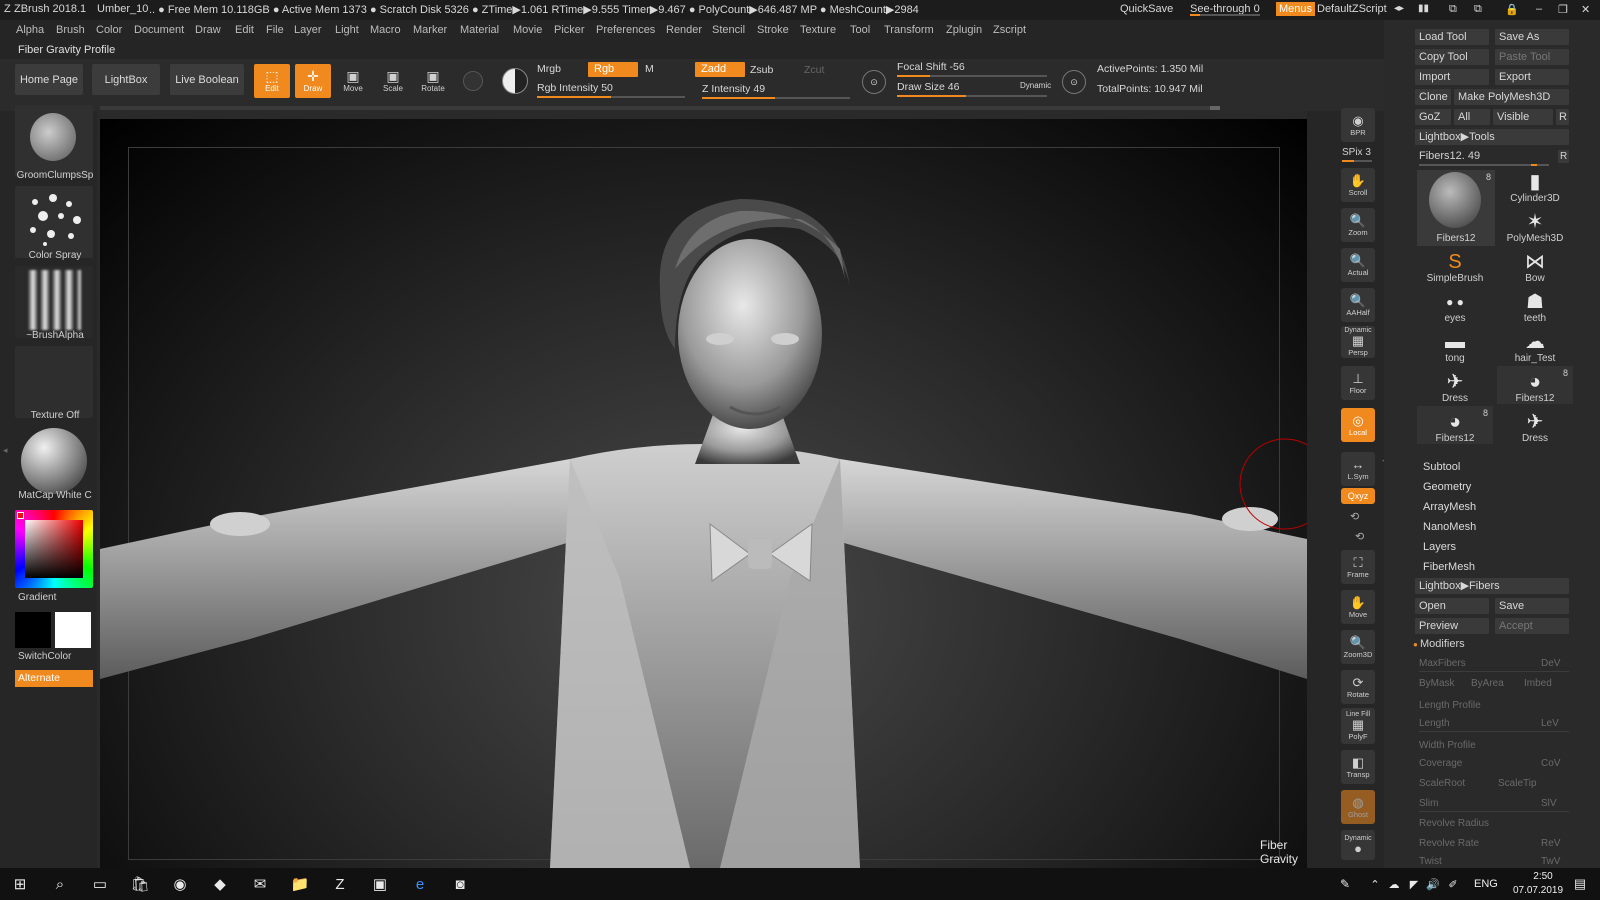  Describe the element at coordinates (1358, 469) in the screenshot. I see `lsym-button: ↔ L.Sym` at that location.